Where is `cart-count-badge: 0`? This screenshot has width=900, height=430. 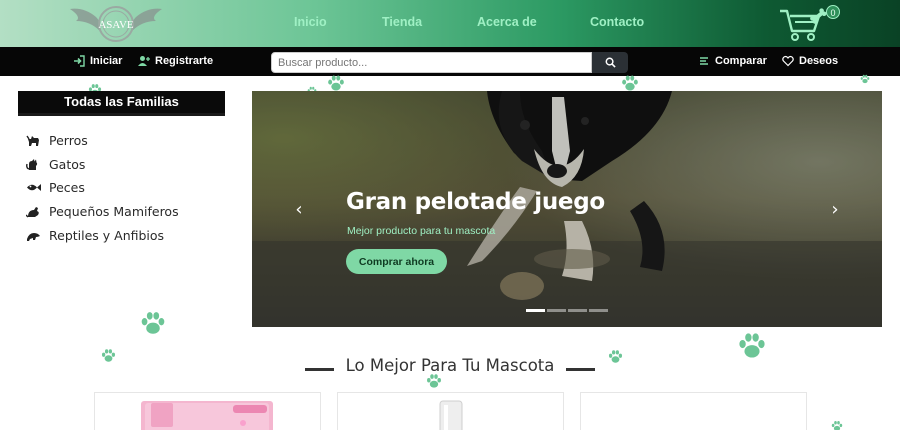
cart-count-badge: 0 is located at coordinates (833, 12).